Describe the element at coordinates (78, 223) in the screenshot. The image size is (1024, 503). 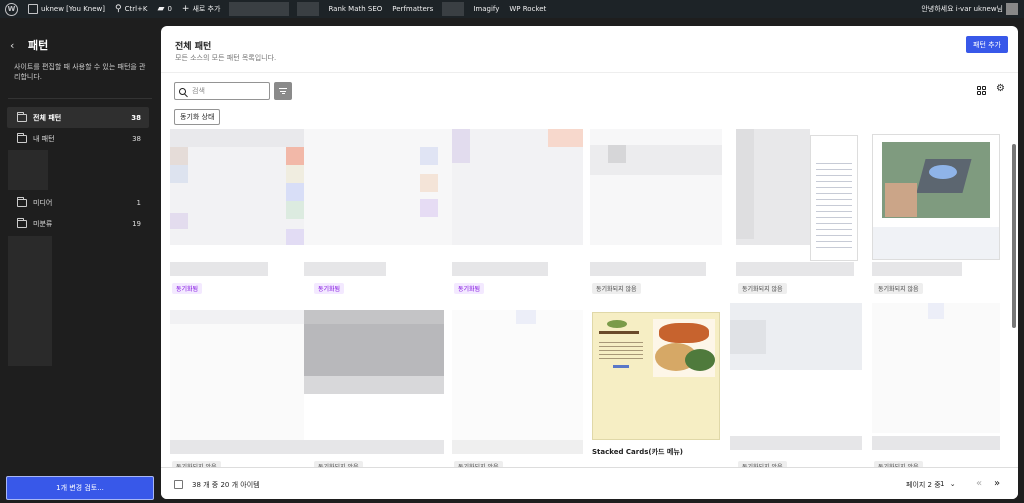
I see `sidebar-item-uncategorized: 미분류 19` at that location.